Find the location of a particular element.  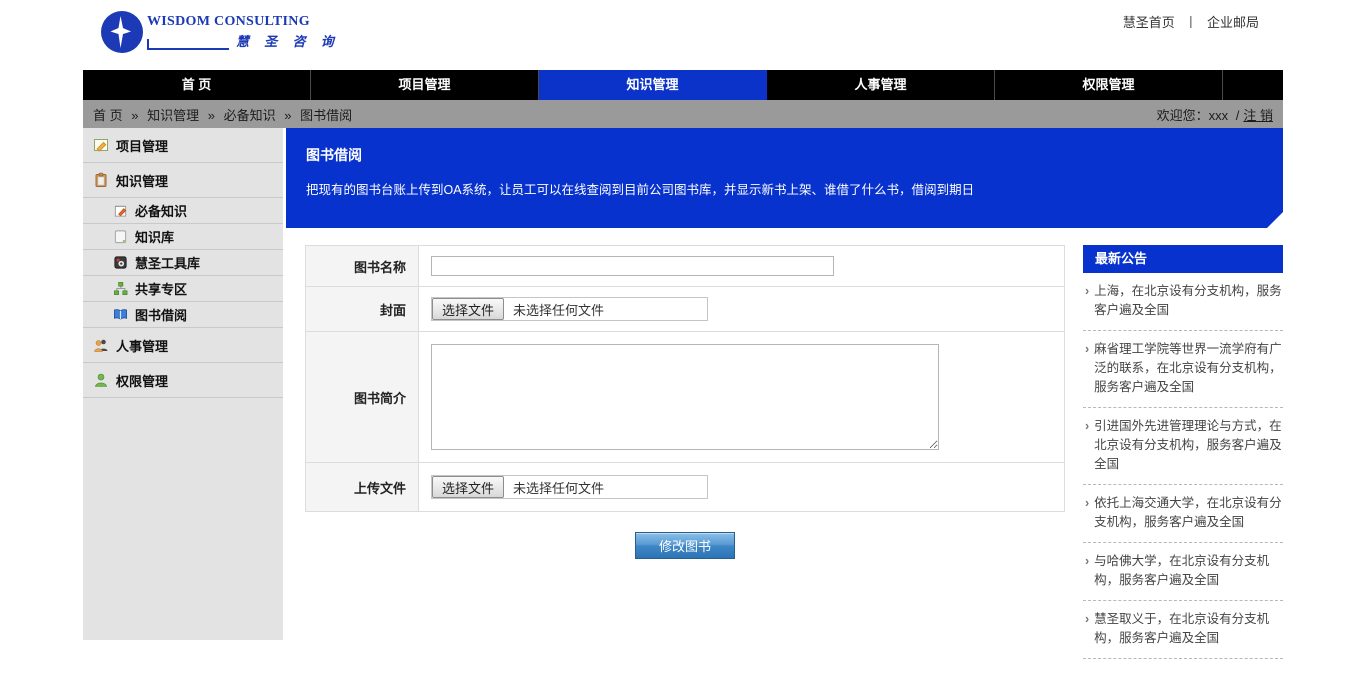

sidebar-item-label: 项目管理 is located at coordinates (142, 146).